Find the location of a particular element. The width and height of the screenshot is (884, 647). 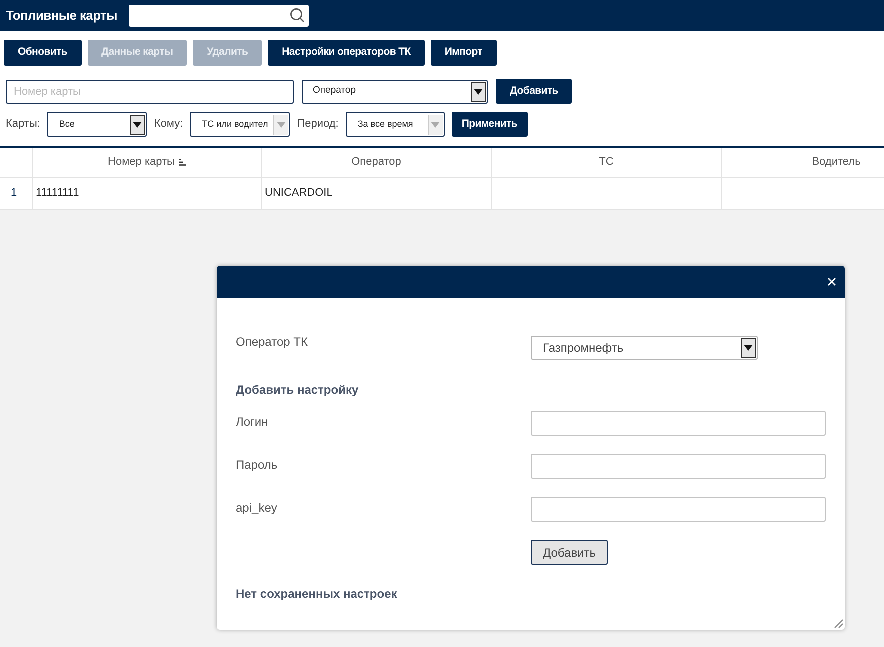

add-button: Добавить is located at coordinates (534, 91).